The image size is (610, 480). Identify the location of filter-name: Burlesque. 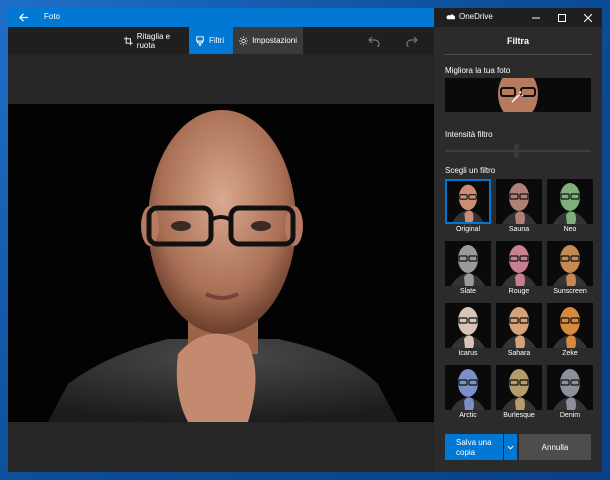
(519, 415).